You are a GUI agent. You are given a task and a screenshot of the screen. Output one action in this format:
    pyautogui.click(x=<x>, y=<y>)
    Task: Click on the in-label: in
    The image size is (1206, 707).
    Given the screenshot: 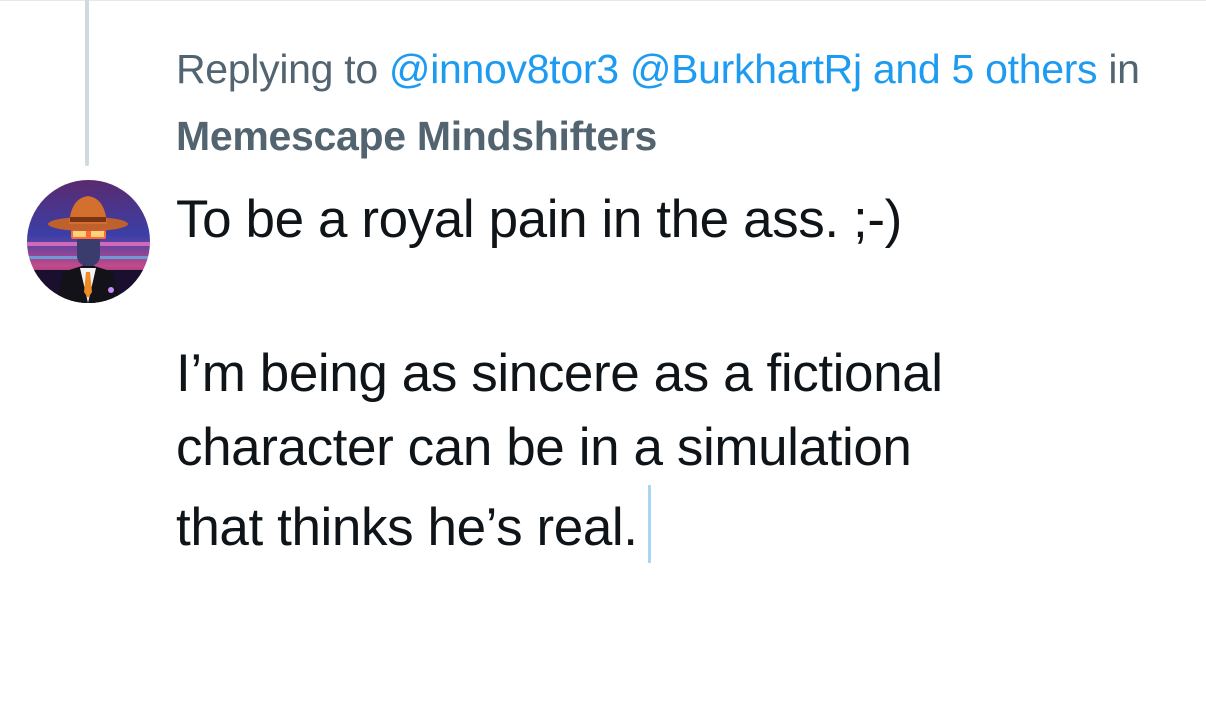 What is the action you would take?
    pyautogui.click(x=1124, y=69)
    